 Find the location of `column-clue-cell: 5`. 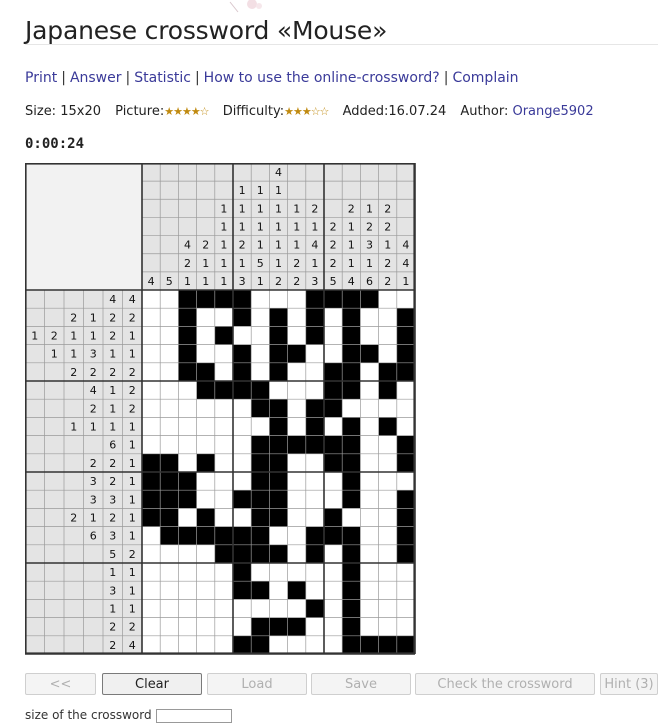

column-clue-cell: 5 is located at coordinates (169, 280).